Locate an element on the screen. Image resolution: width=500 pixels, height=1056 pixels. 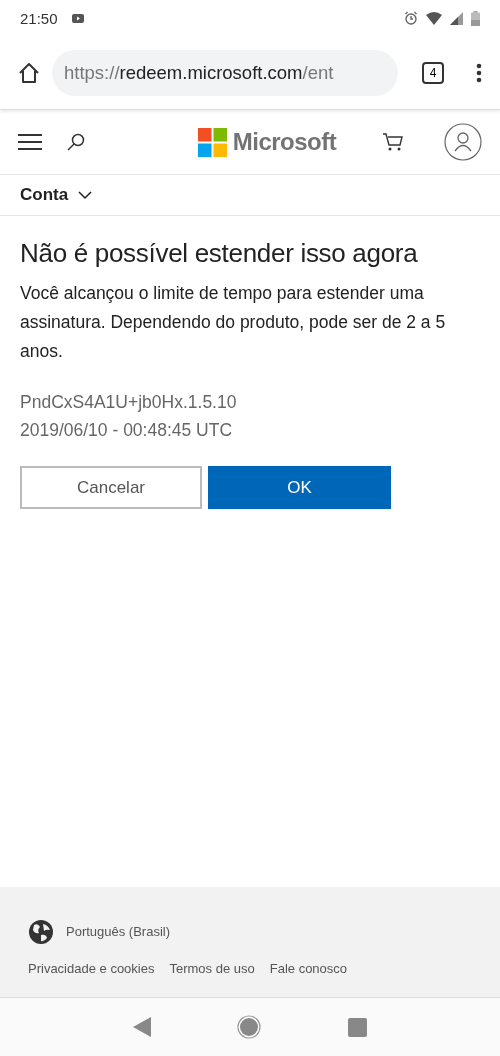
battery-icon is located at coordinates (475, 18).